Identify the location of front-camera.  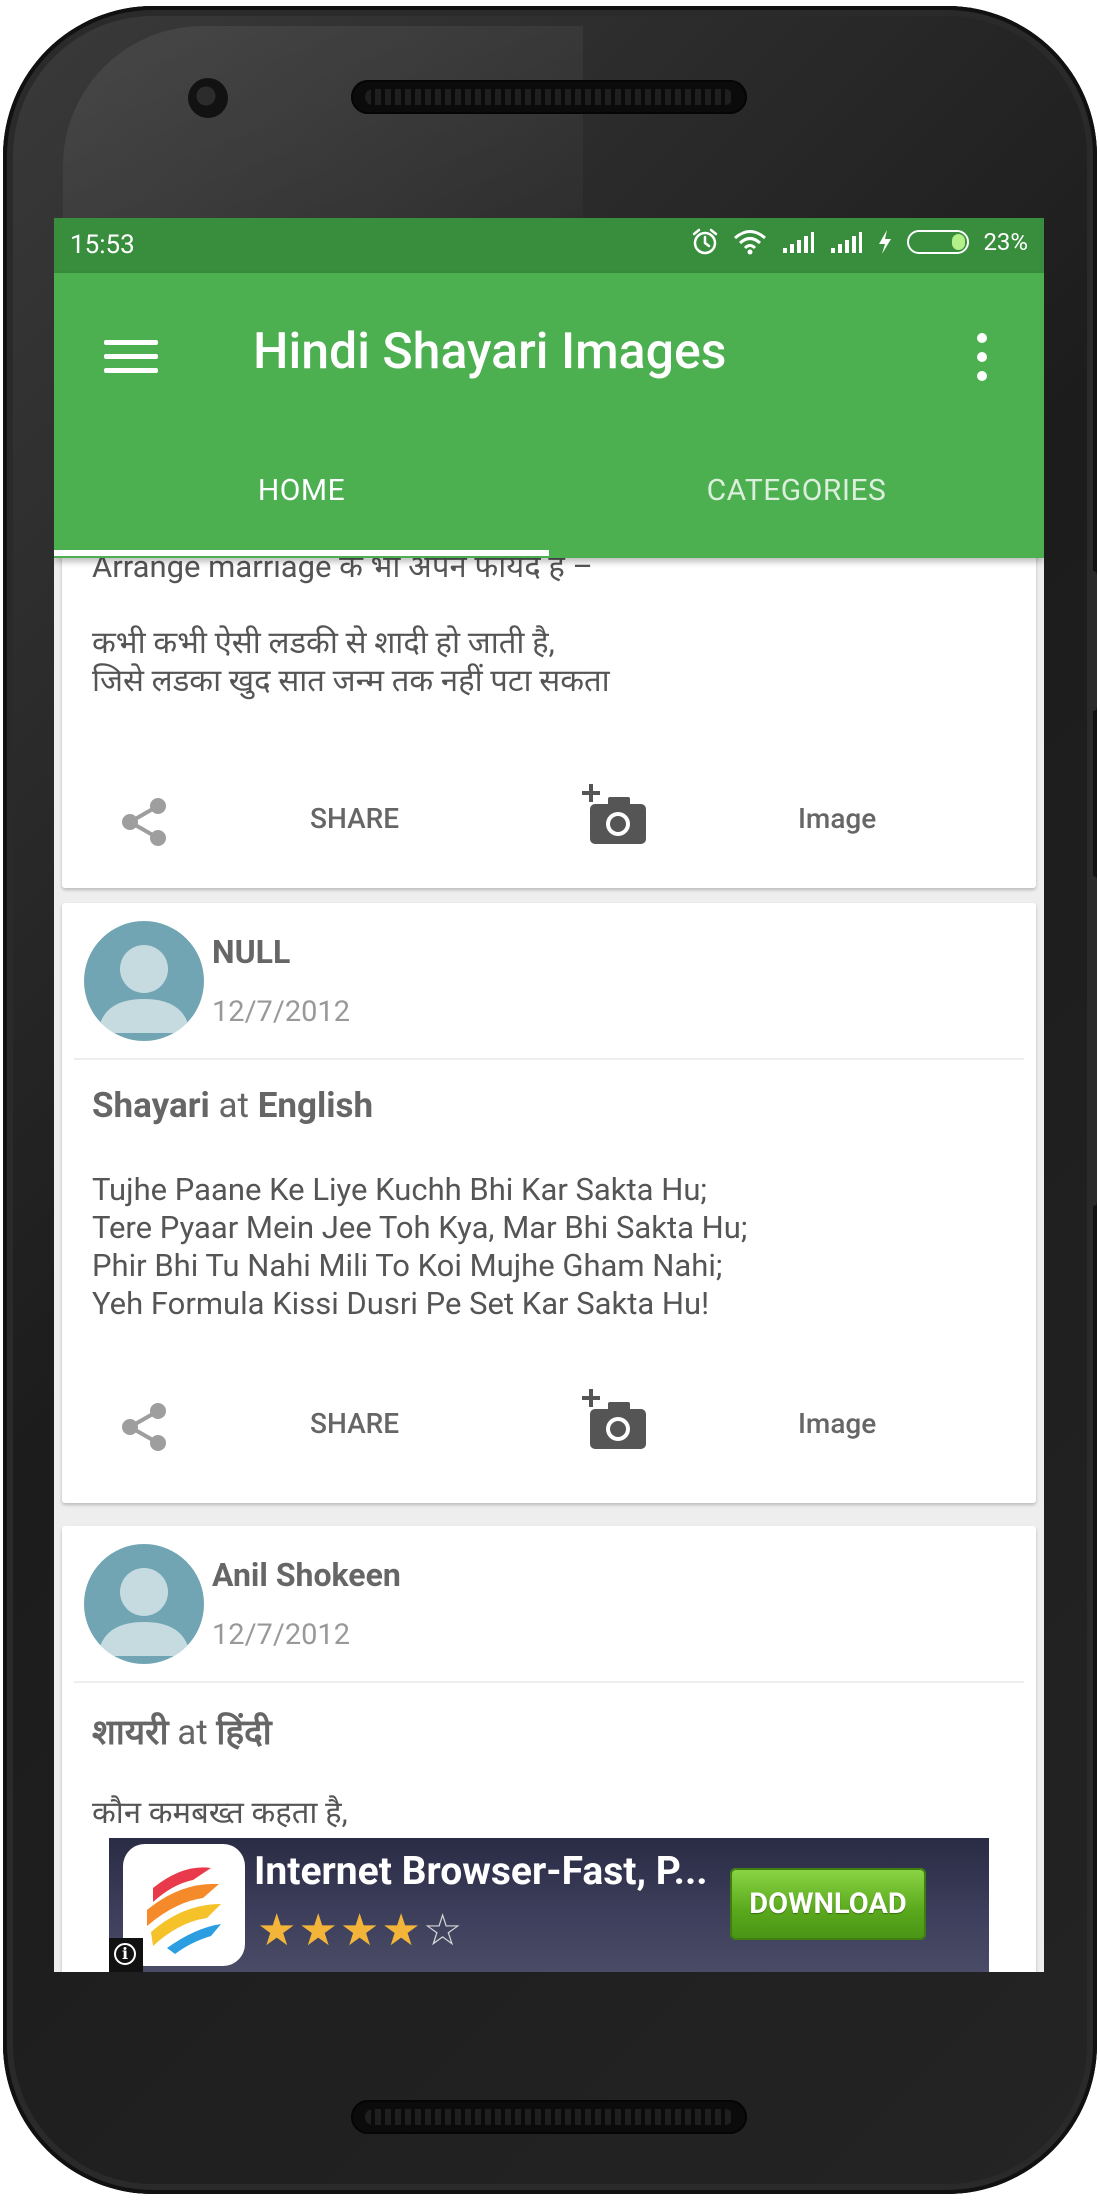
(208, 98).